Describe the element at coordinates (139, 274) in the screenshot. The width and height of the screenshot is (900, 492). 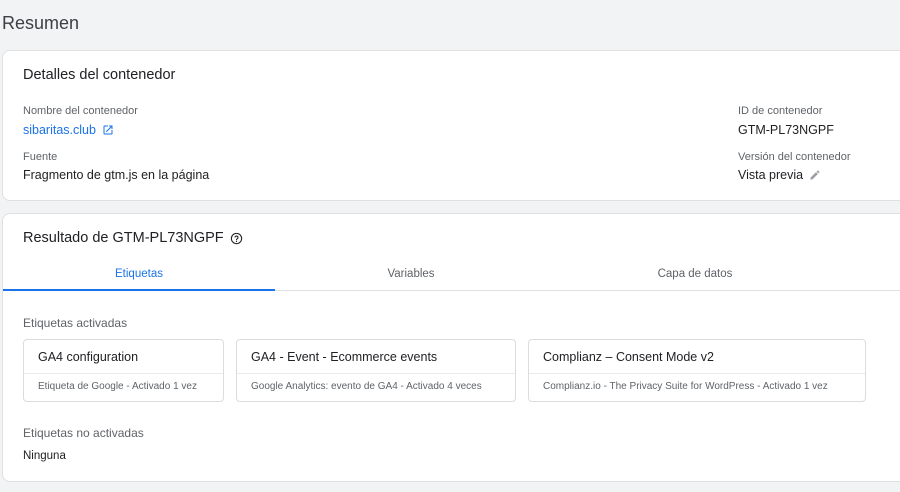
I see `tab-etiquetas: Etiquetas` at that location.